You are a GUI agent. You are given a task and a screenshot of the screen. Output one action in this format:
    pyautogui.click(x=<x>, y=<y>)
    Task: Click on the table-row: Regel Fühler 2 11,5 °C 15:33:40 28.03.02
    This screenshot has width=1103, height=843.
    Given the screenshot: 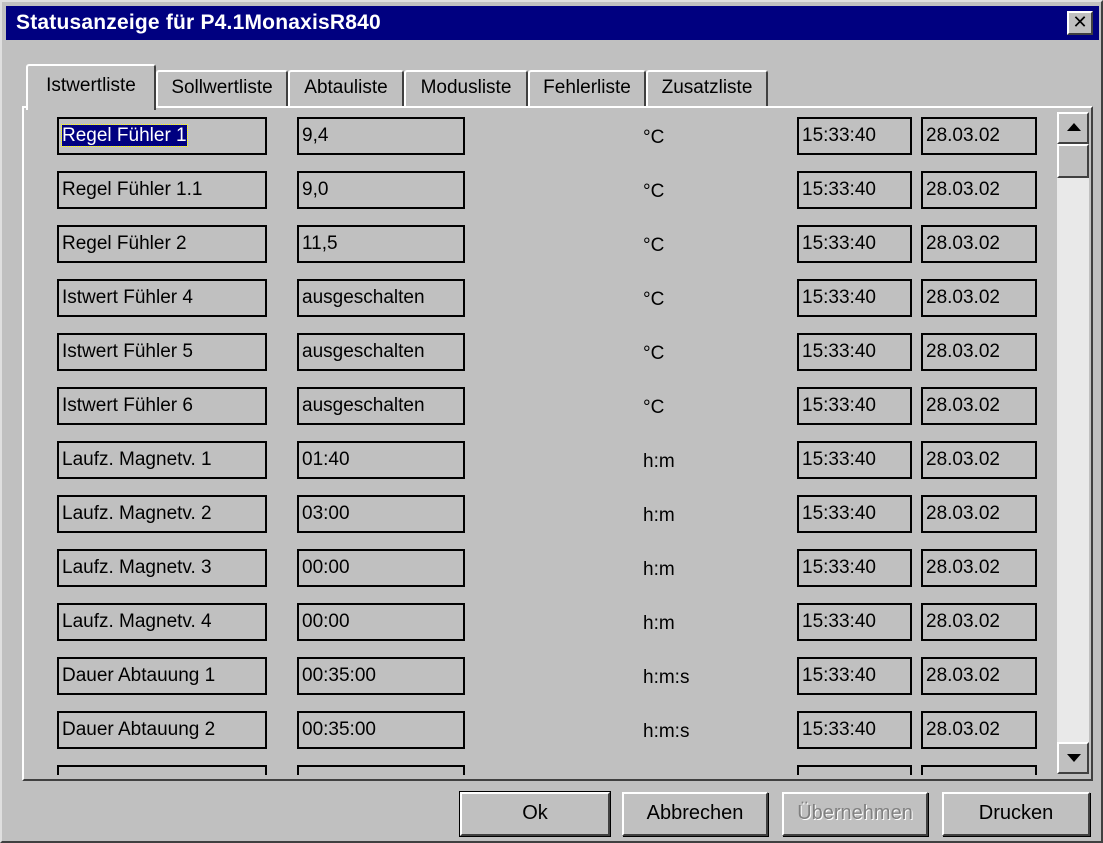 What is the action you would take?
    pyautogui.click(x=539, y=243)
    